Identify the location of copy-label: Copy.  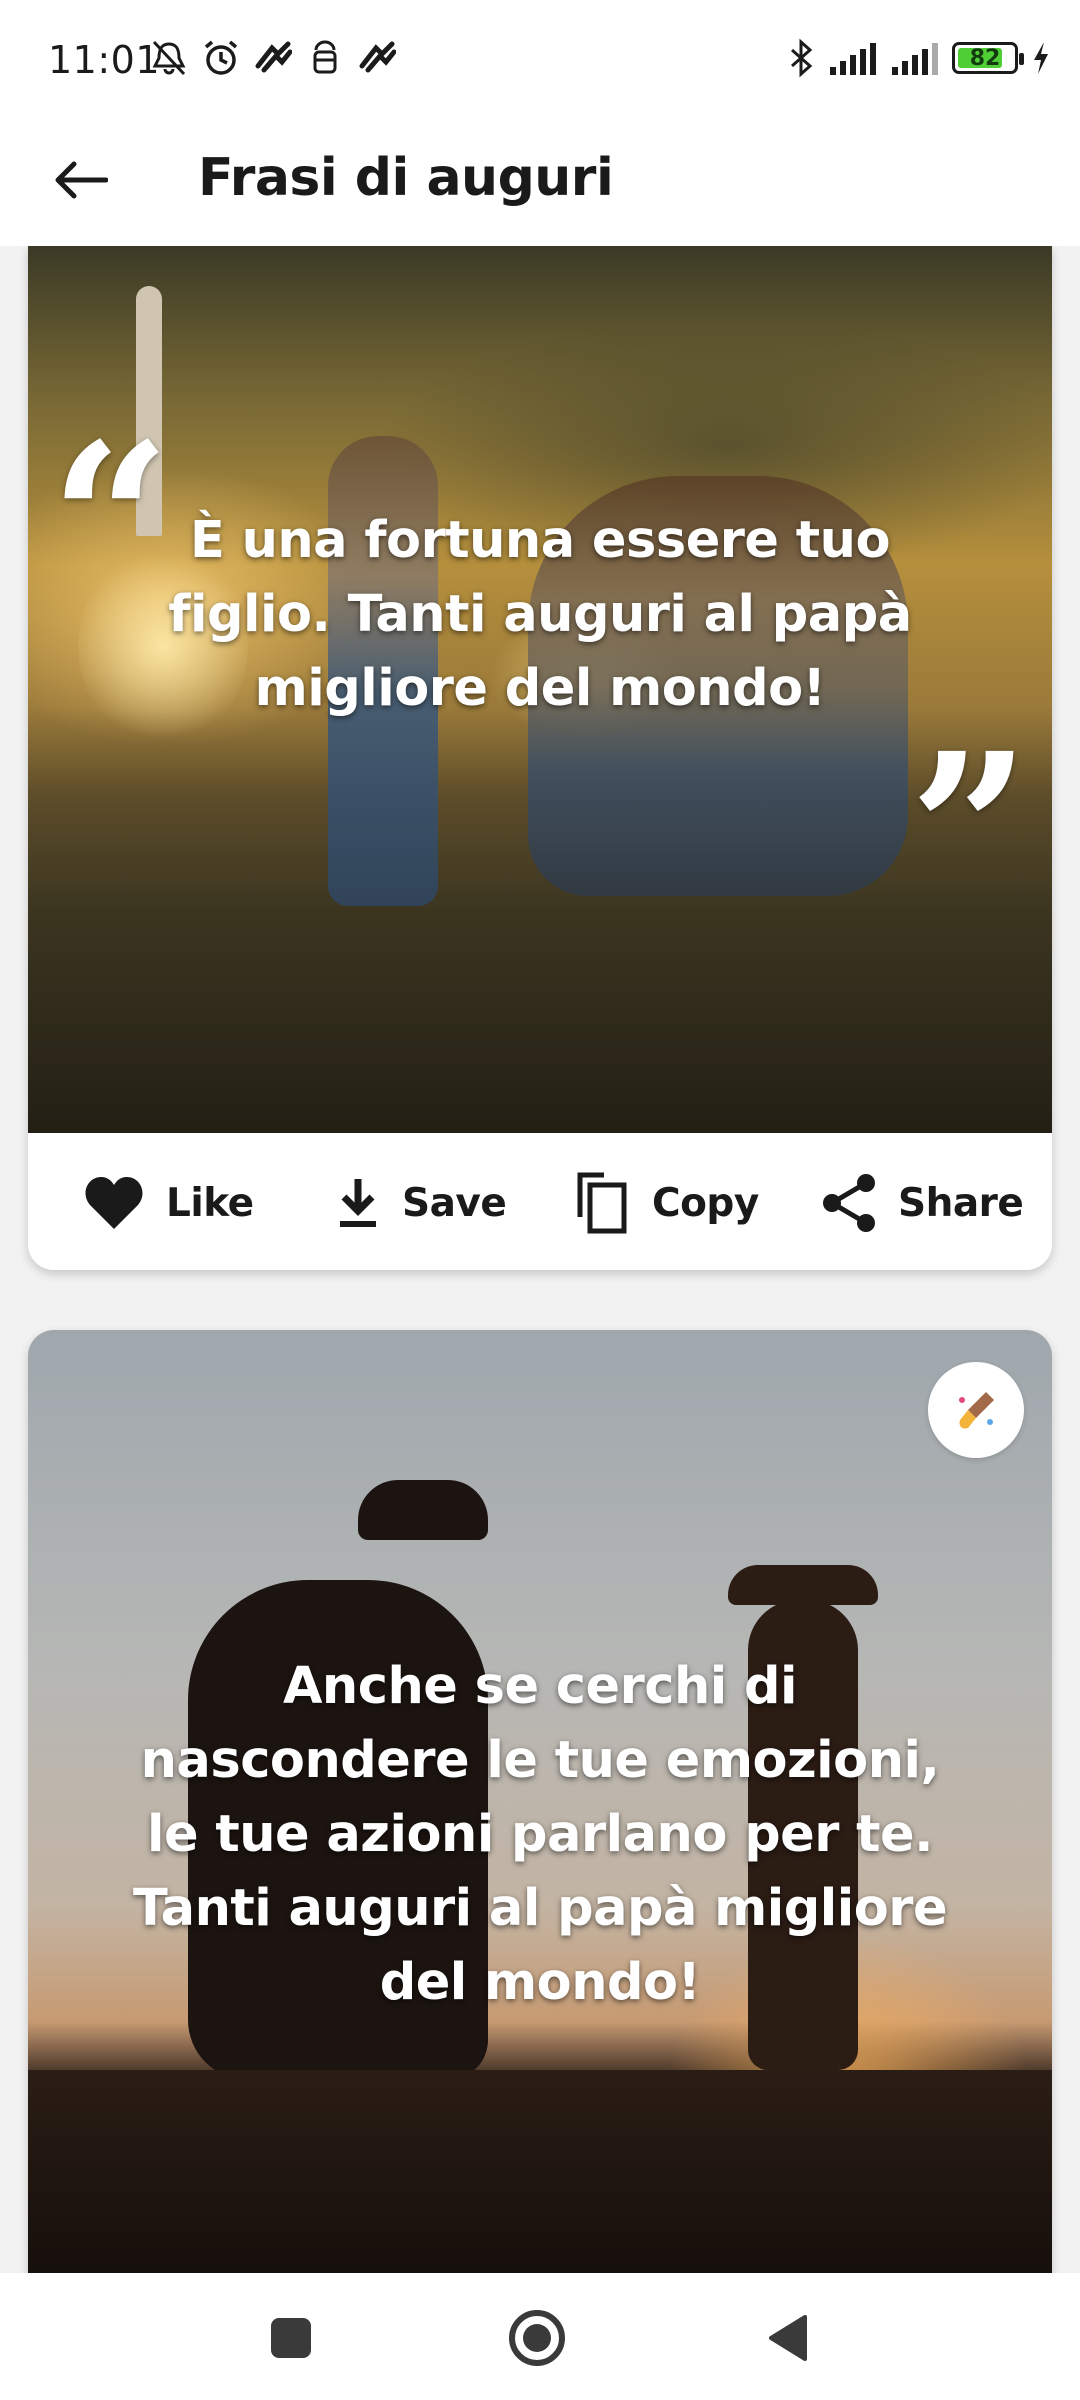
(705, 1203).